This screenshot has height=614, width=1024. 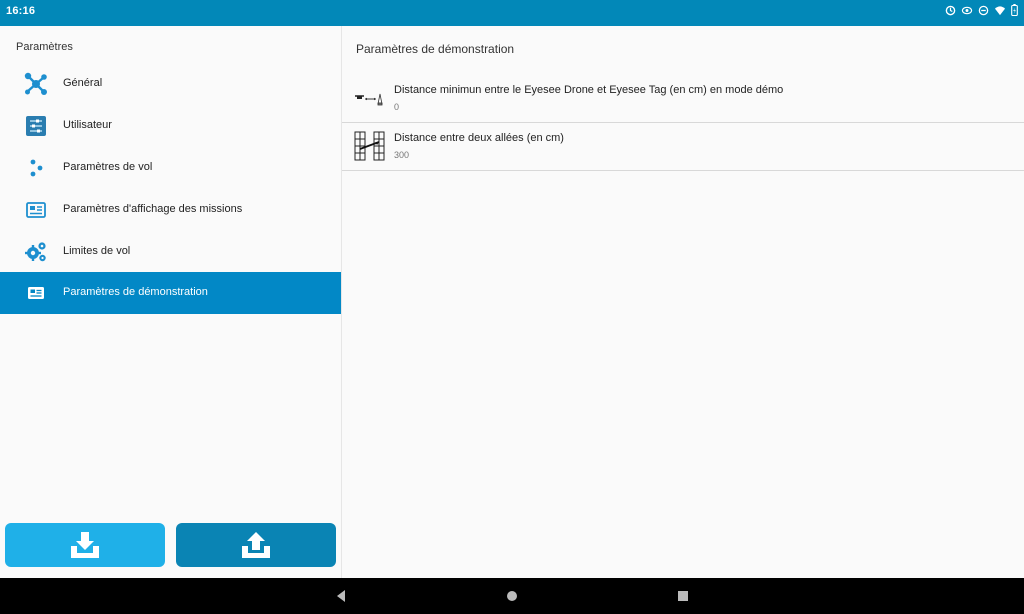 I want to click on sync-icon, so click(x=950, y=10).